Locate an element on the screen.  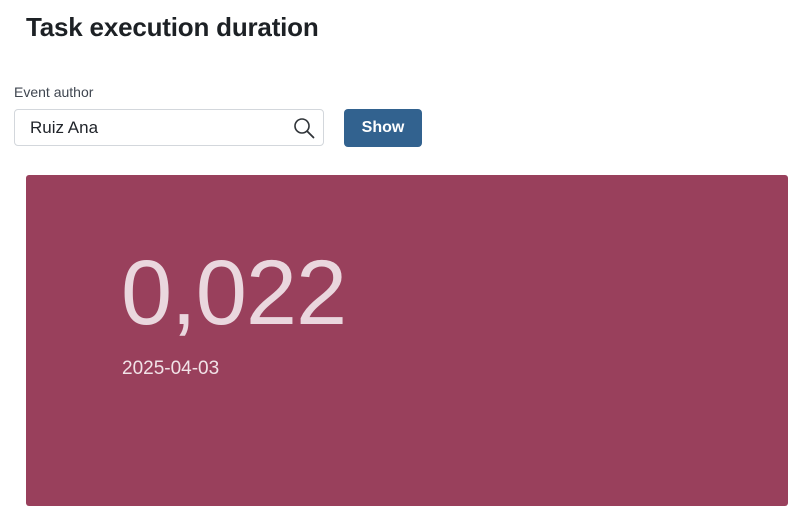
page-title: Task execution duration is located at coordinates (172, 27).